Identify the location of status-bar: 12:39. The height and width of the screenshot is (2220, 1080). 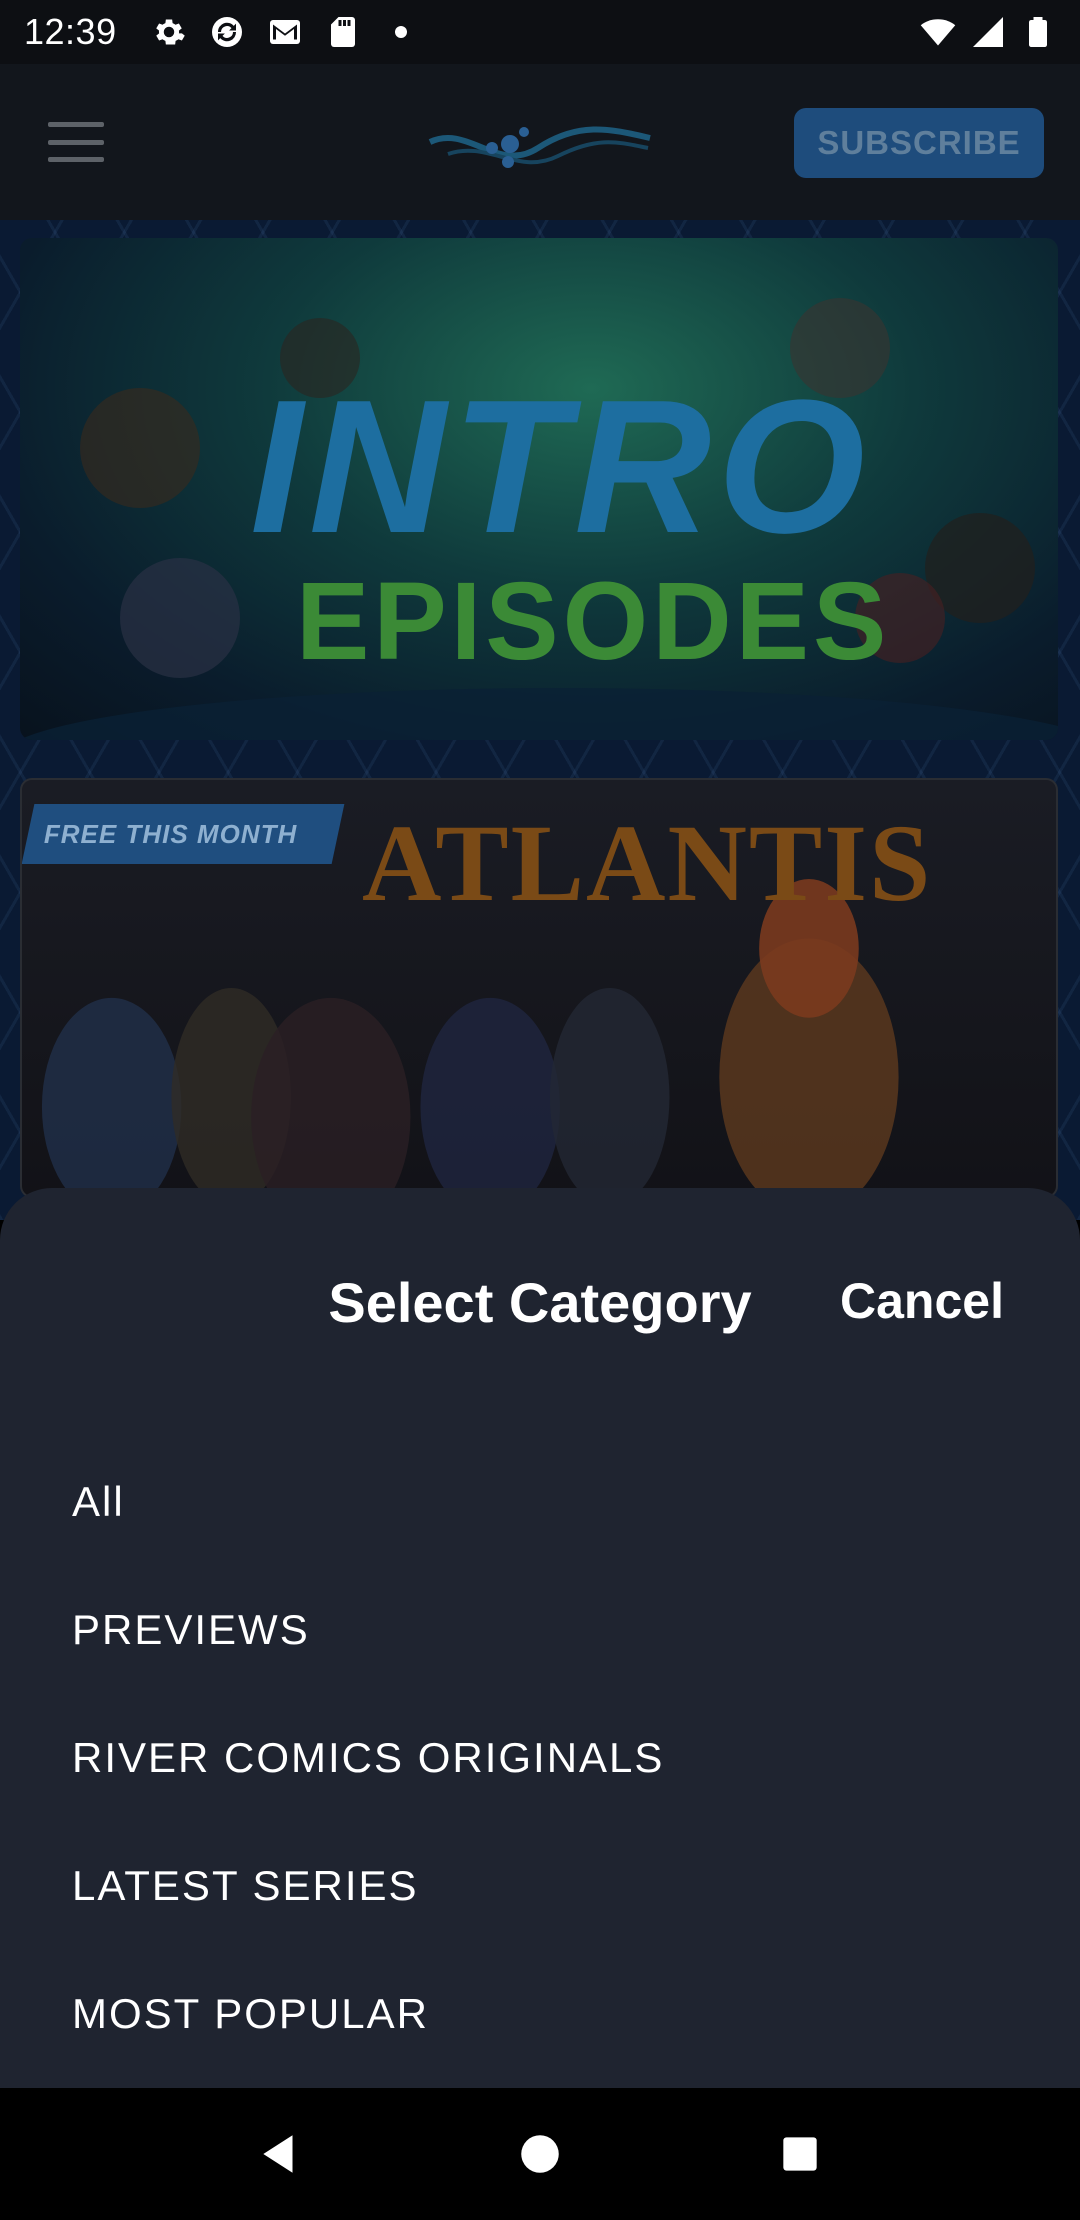
(540, 32).